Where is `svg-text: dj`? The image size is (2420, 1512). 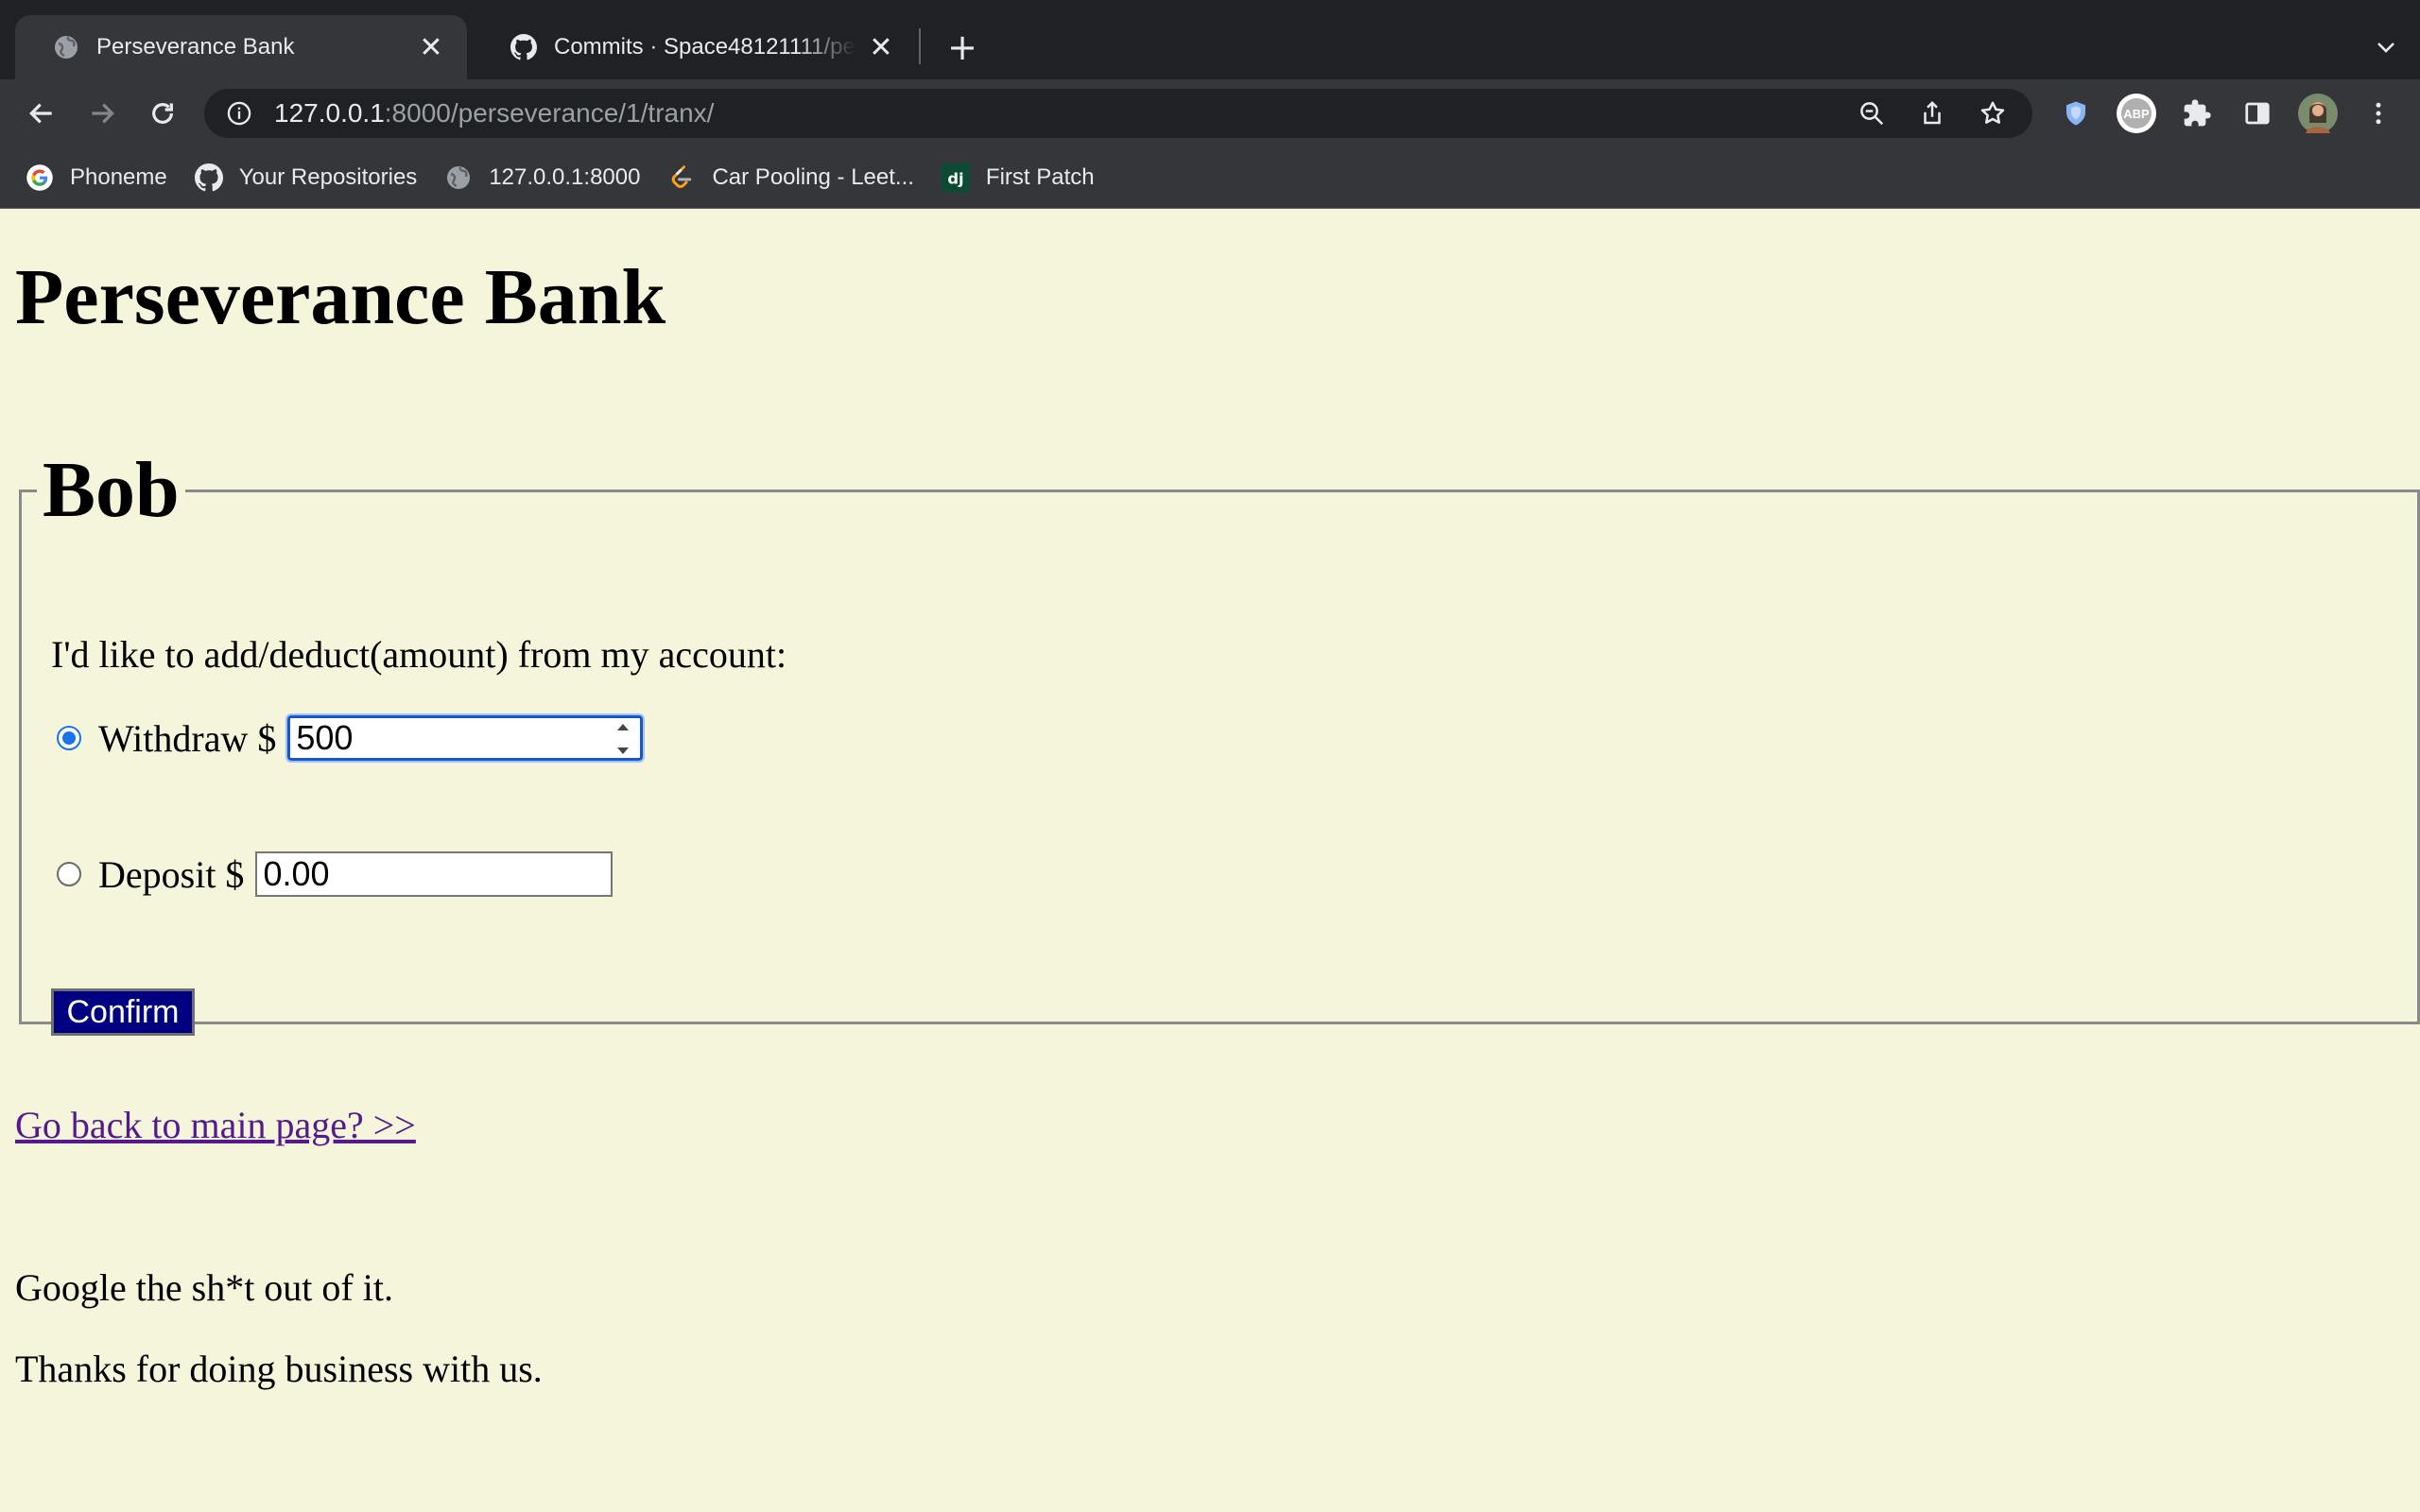 svg-text: dj is located at coordinates (955, 178).